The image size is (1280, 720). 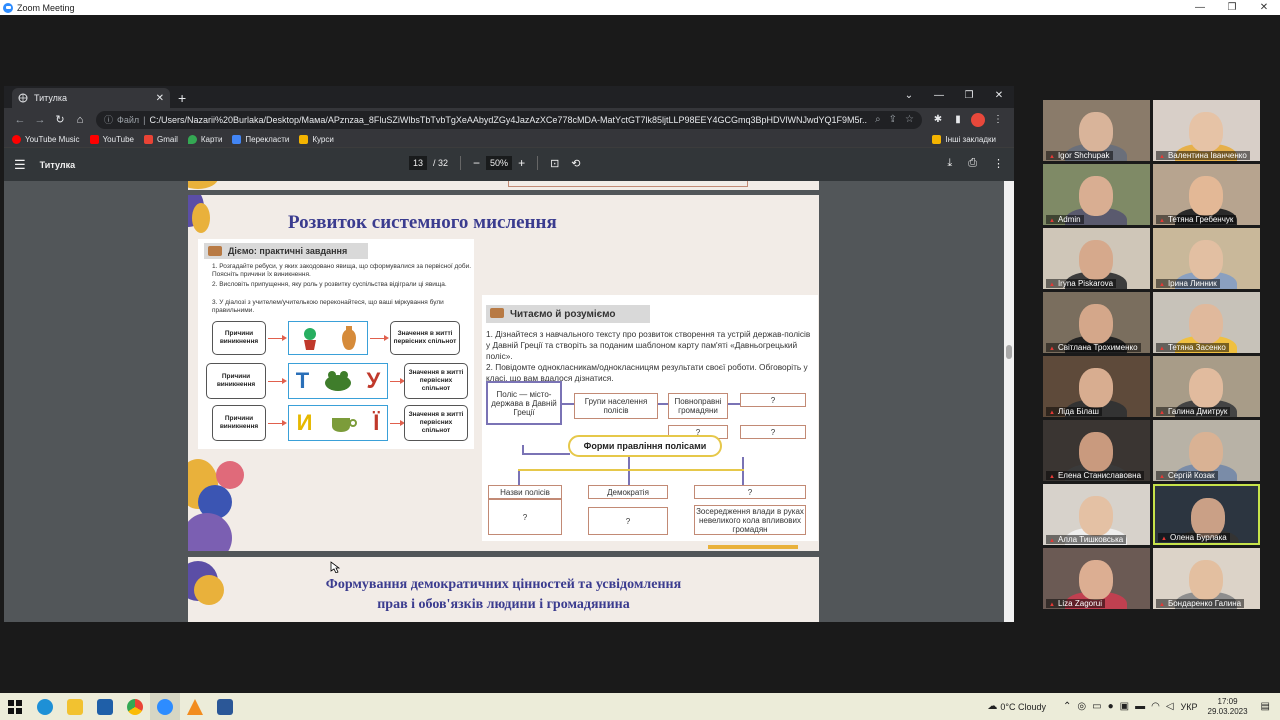 What do you see at coordinates (1067, 706) in the screenshot?
I see `tray-chevron-icon: ⌃` at bounding box center [1067, 706].